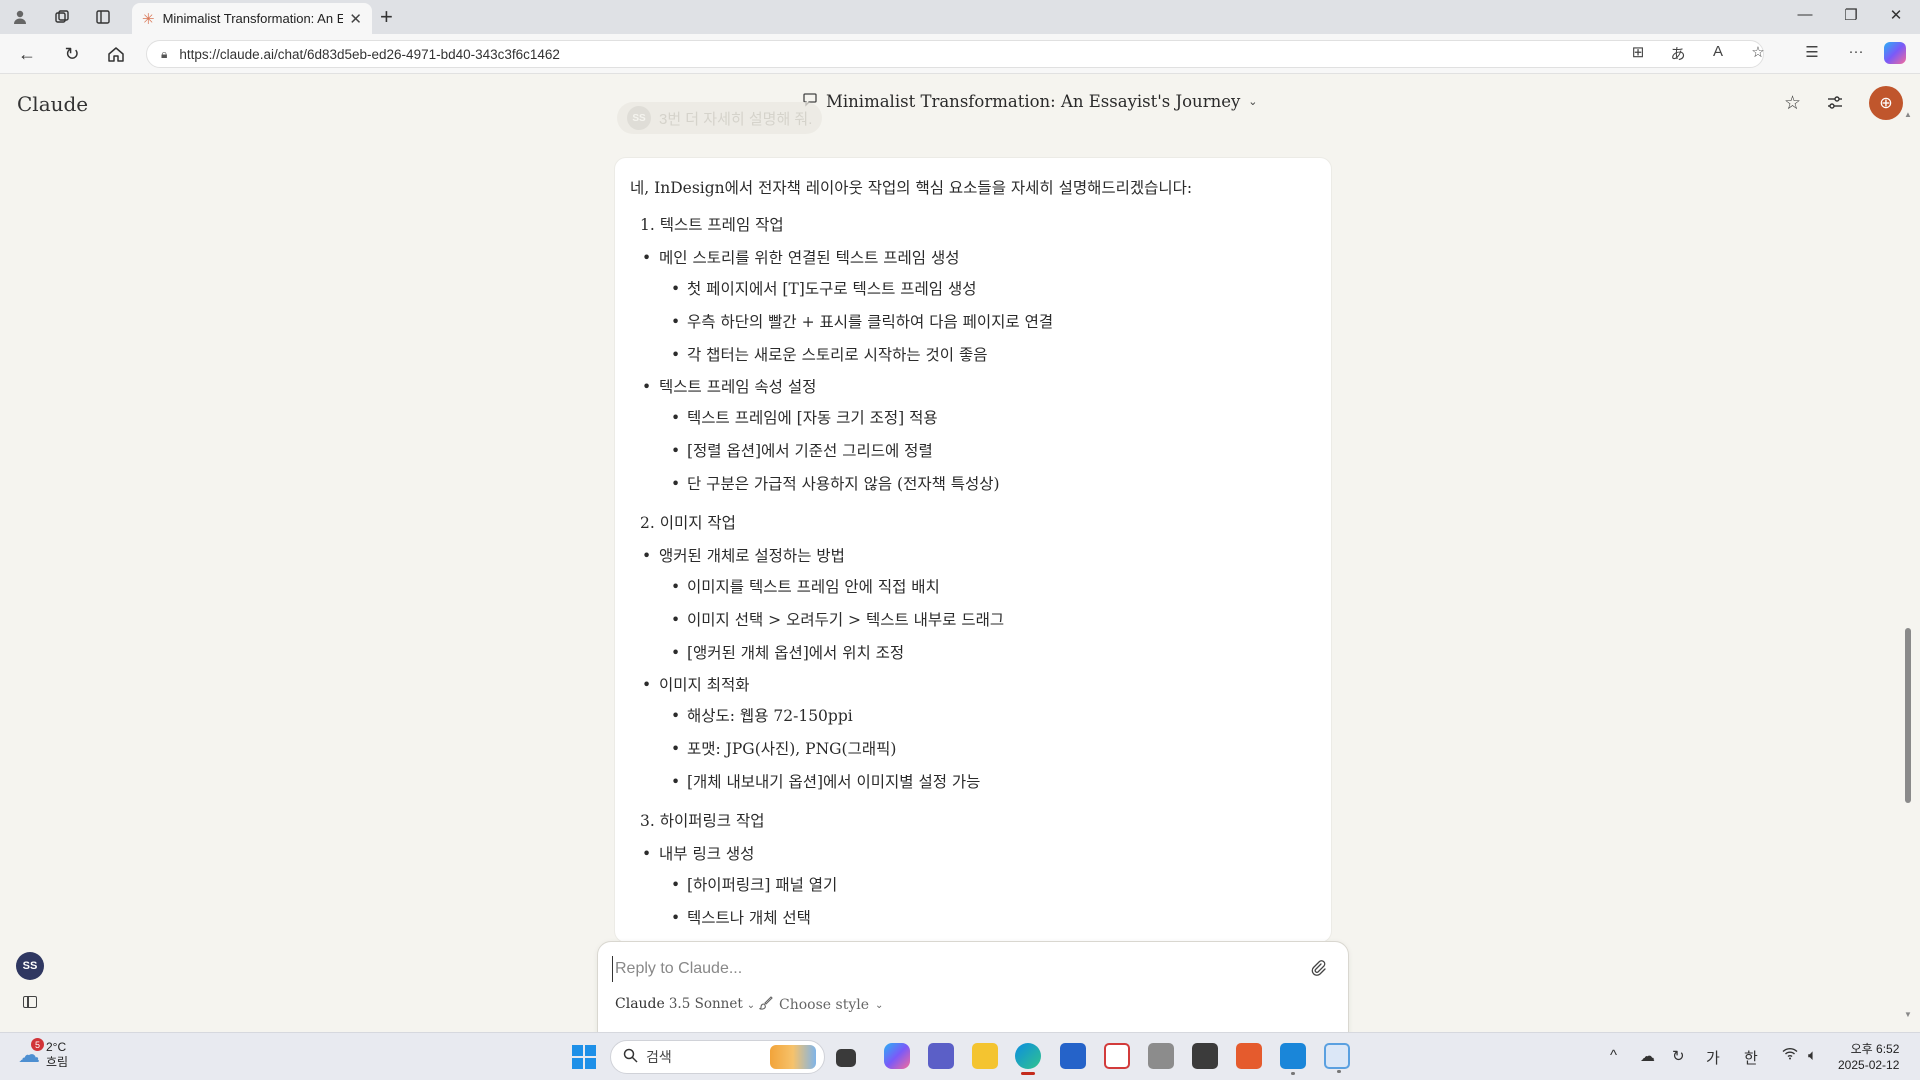 Image resolution: width=1920 pixels, height=1080 pixels. What do you see at coordinates (702, 821) in the screenshot?
I see `section-title: 3. 하이퍼링크 작업` at bounding box center [702, 821].